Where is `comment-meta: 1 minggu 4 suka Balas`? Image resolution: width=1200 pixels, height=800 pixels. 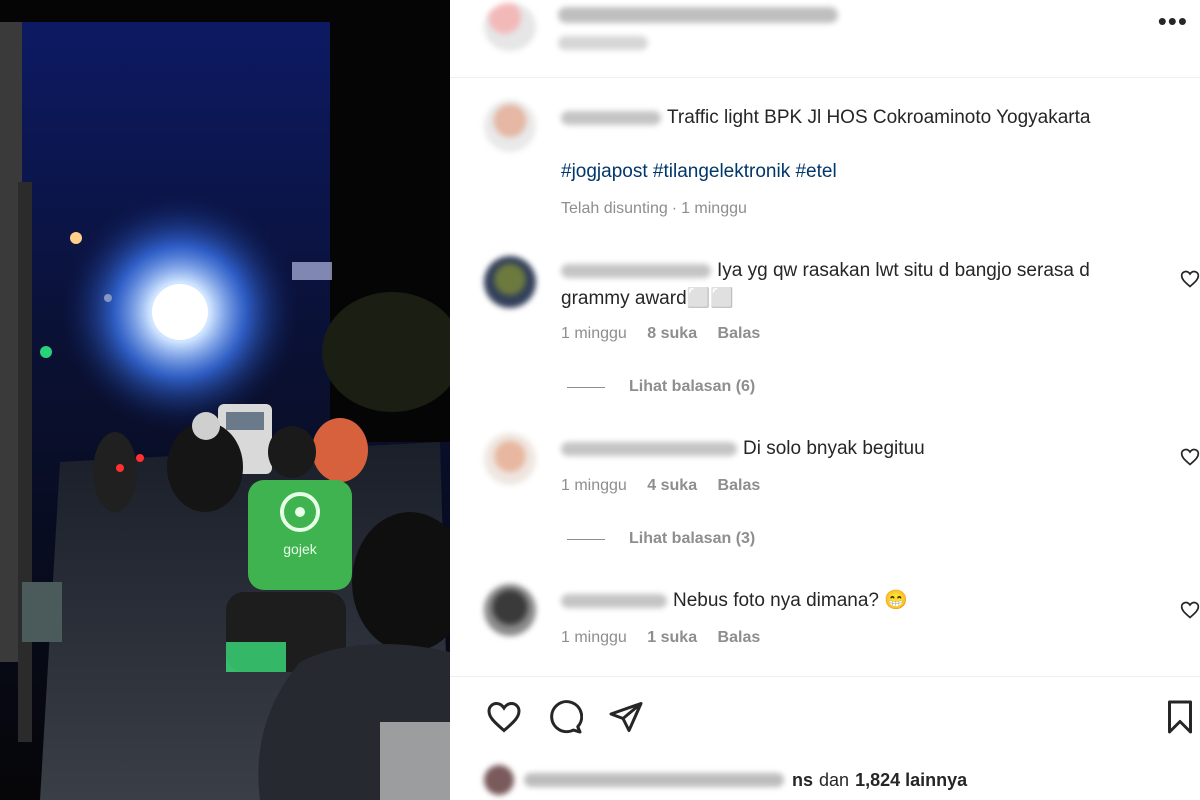
comment-meta: 1 minggu 4 suka Balas is located at coordinates (668, 486).